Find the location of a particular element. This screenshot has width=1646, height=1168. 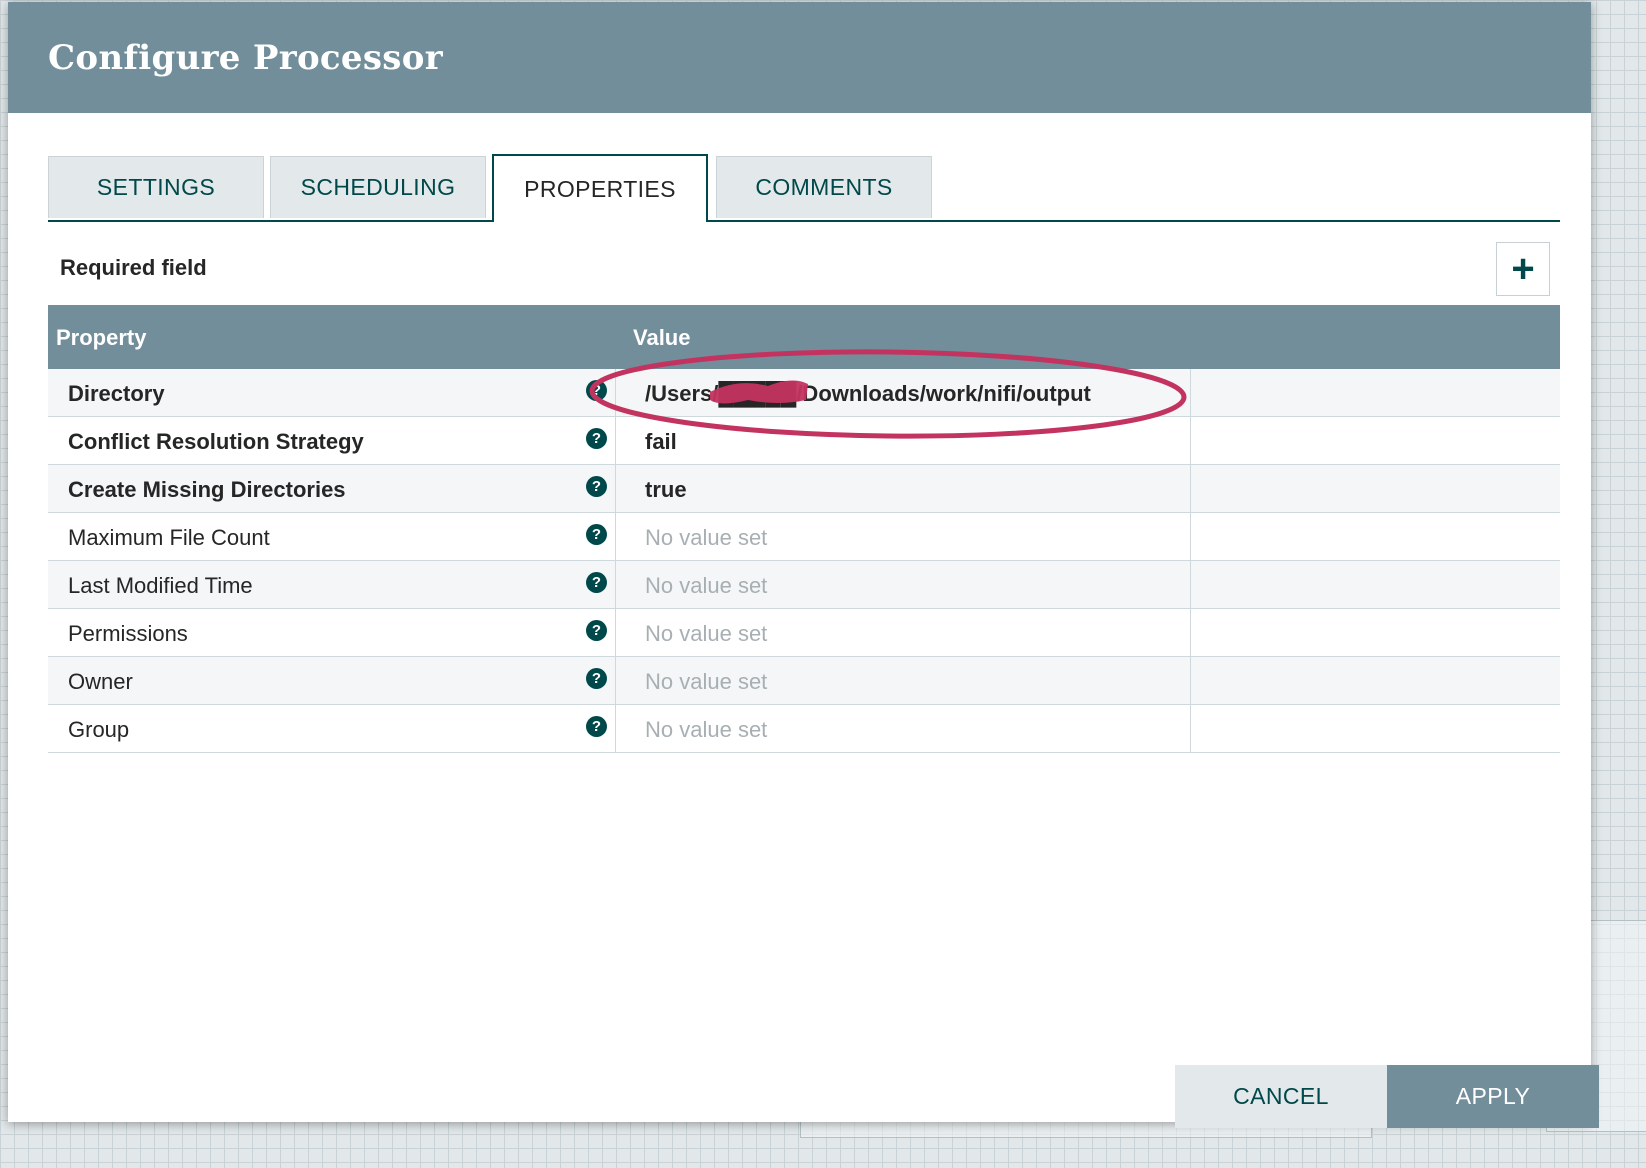

property-name: Permissions is located at coordinates (128, 633).